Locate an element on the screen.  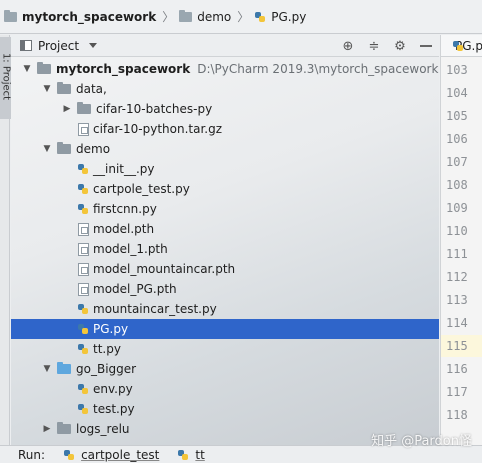
tree-item-label: cifar-10-batches-py is located at coordinates (154, 109).